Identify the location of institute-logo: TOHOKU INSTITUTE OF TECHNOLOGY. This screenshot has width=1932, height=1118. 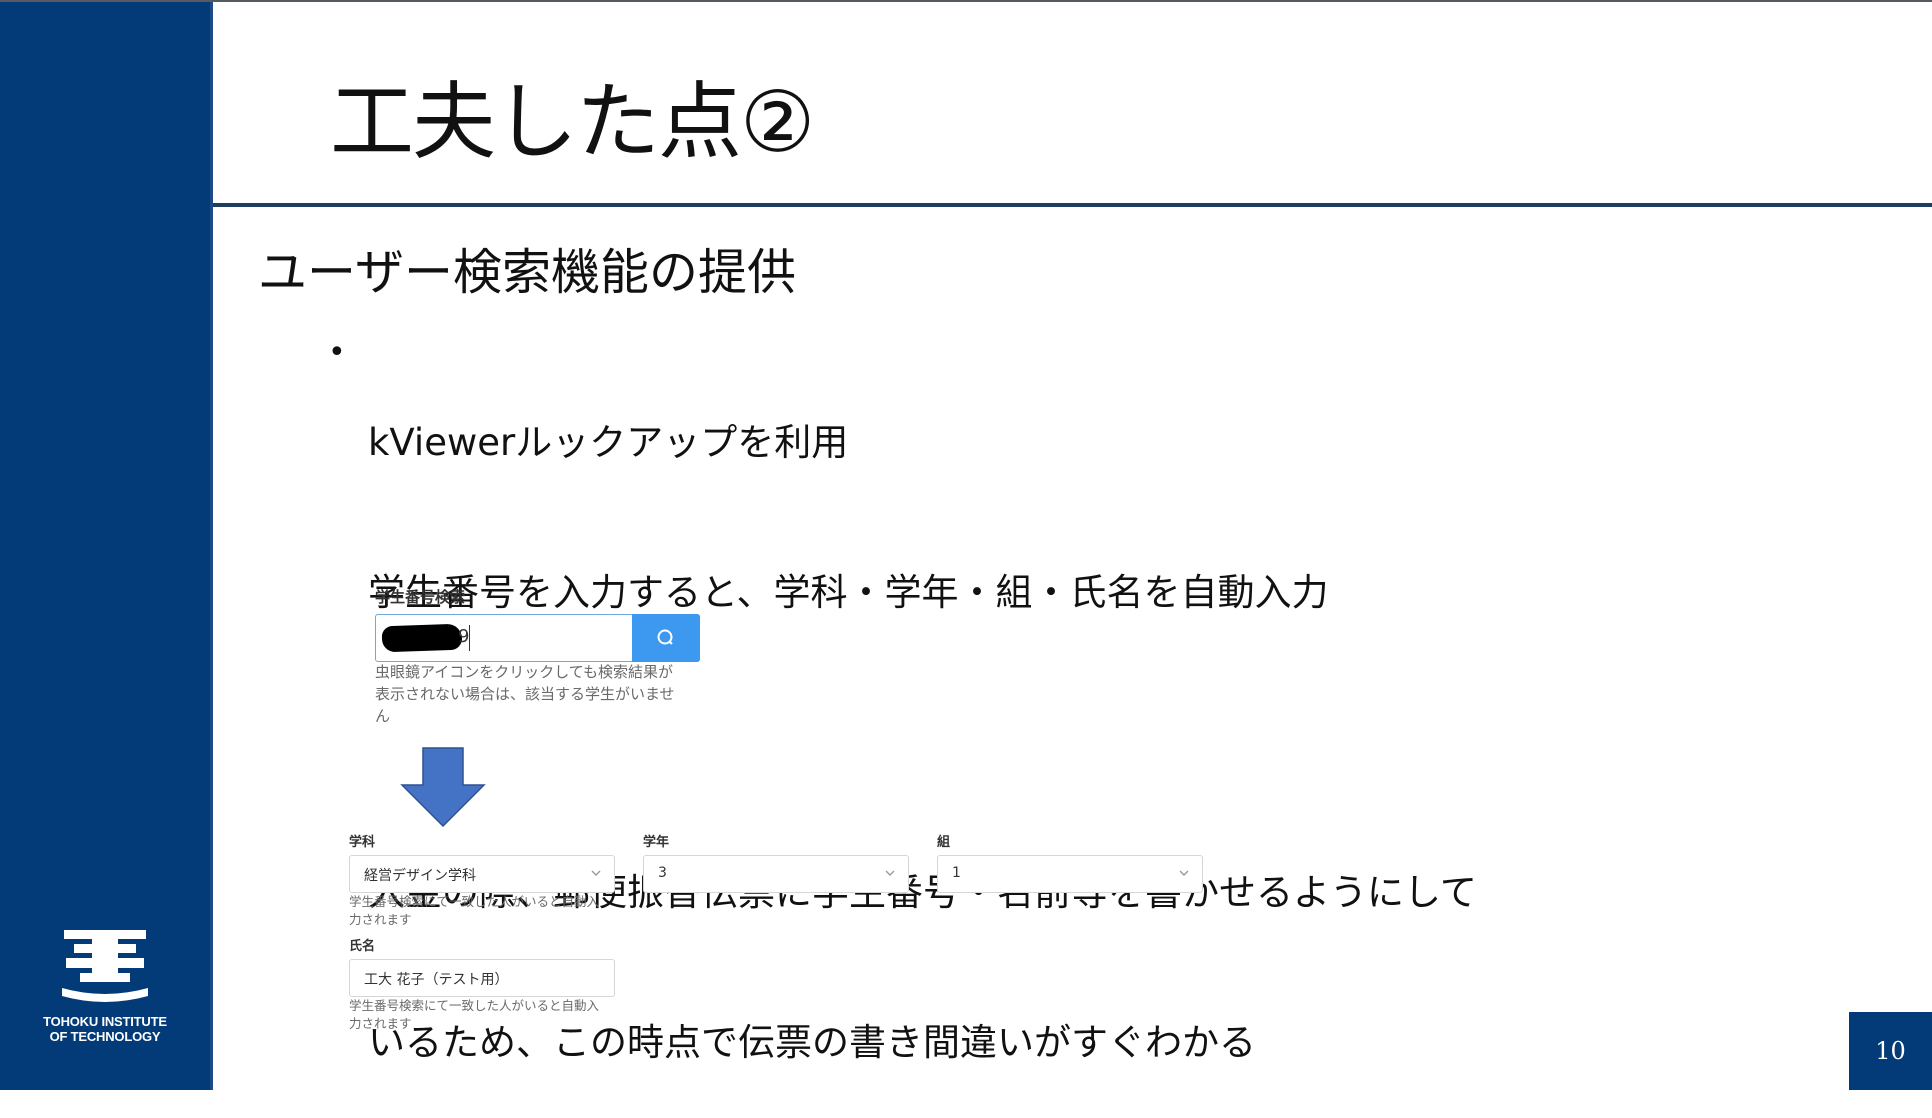
(105, 987).